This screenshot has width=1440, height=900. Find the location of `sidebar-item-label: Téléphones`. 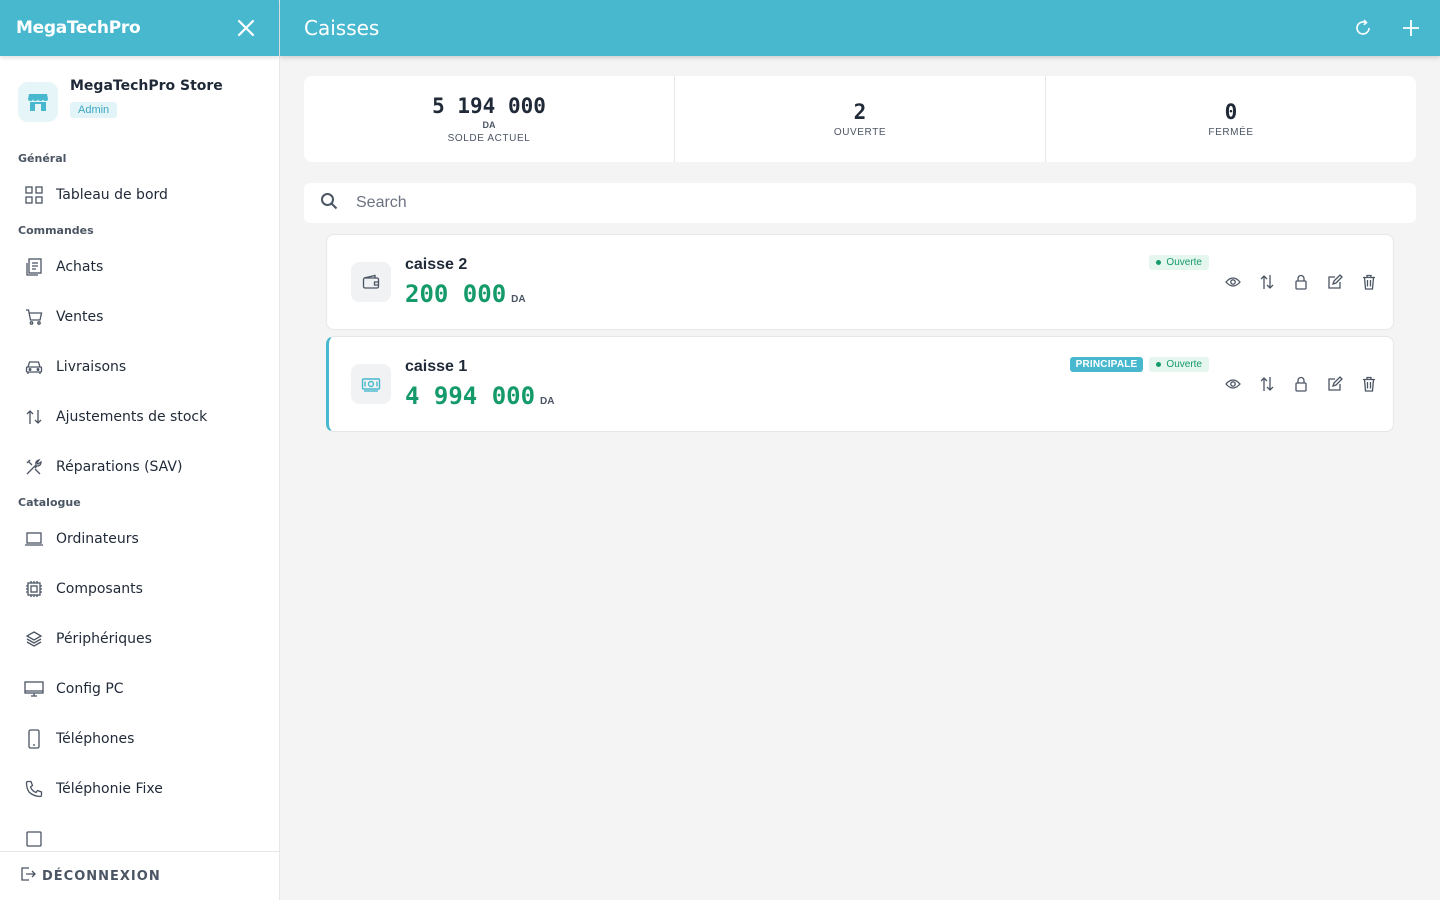

sidebar-item-label: Téléphones is located at coordinates (95, 739).